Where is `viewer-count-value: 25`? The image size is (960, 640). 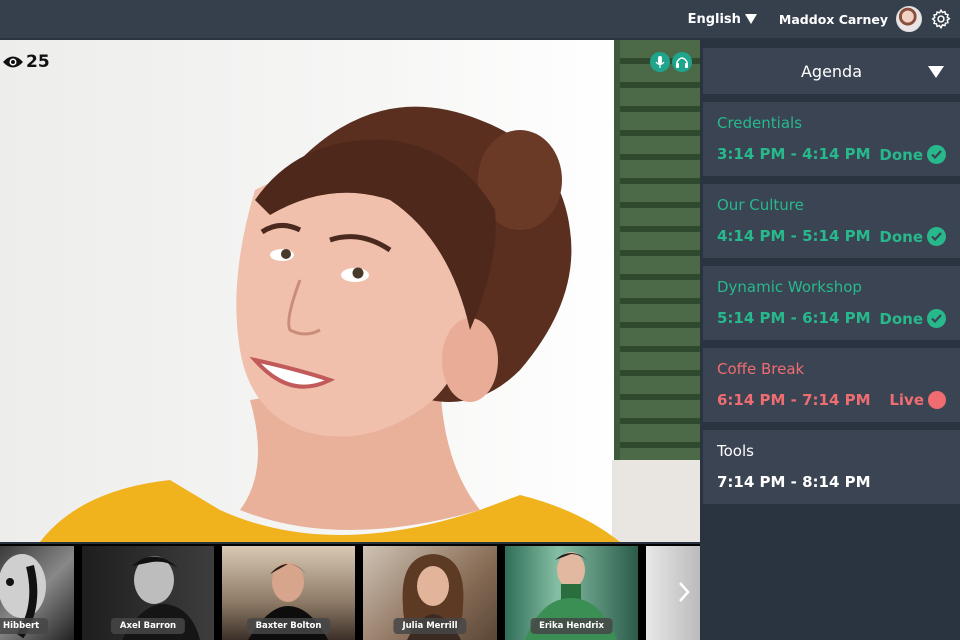 viewer-count-value: 25 is located at coordinates (38, 62).